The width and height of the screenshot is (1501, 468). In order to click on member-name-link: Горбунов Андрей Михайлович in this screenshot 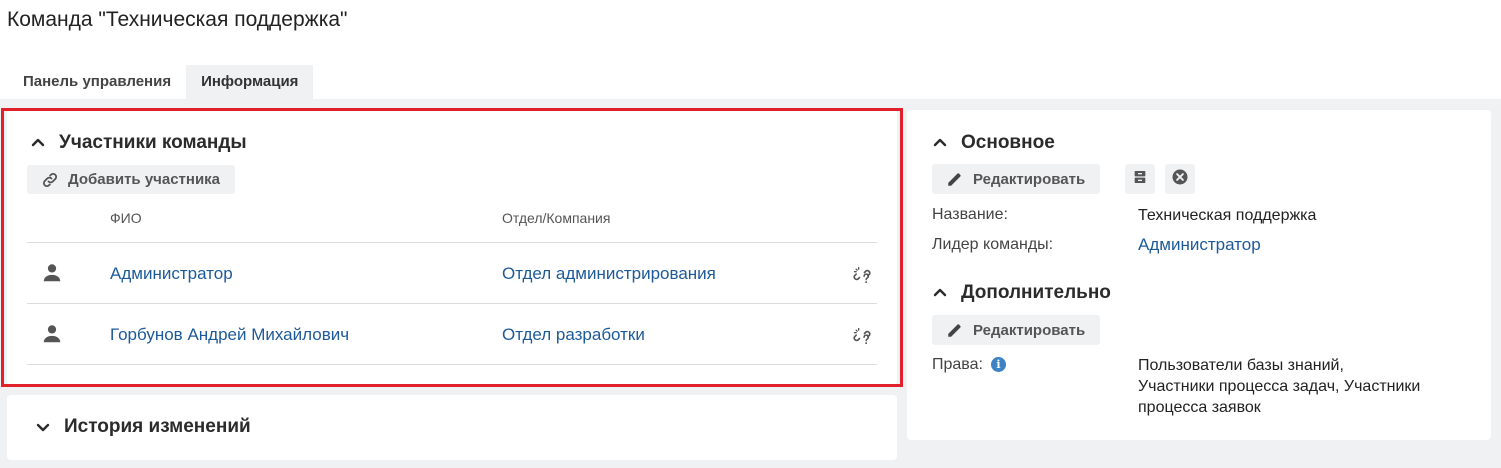, I will do `click(229, 335)`.